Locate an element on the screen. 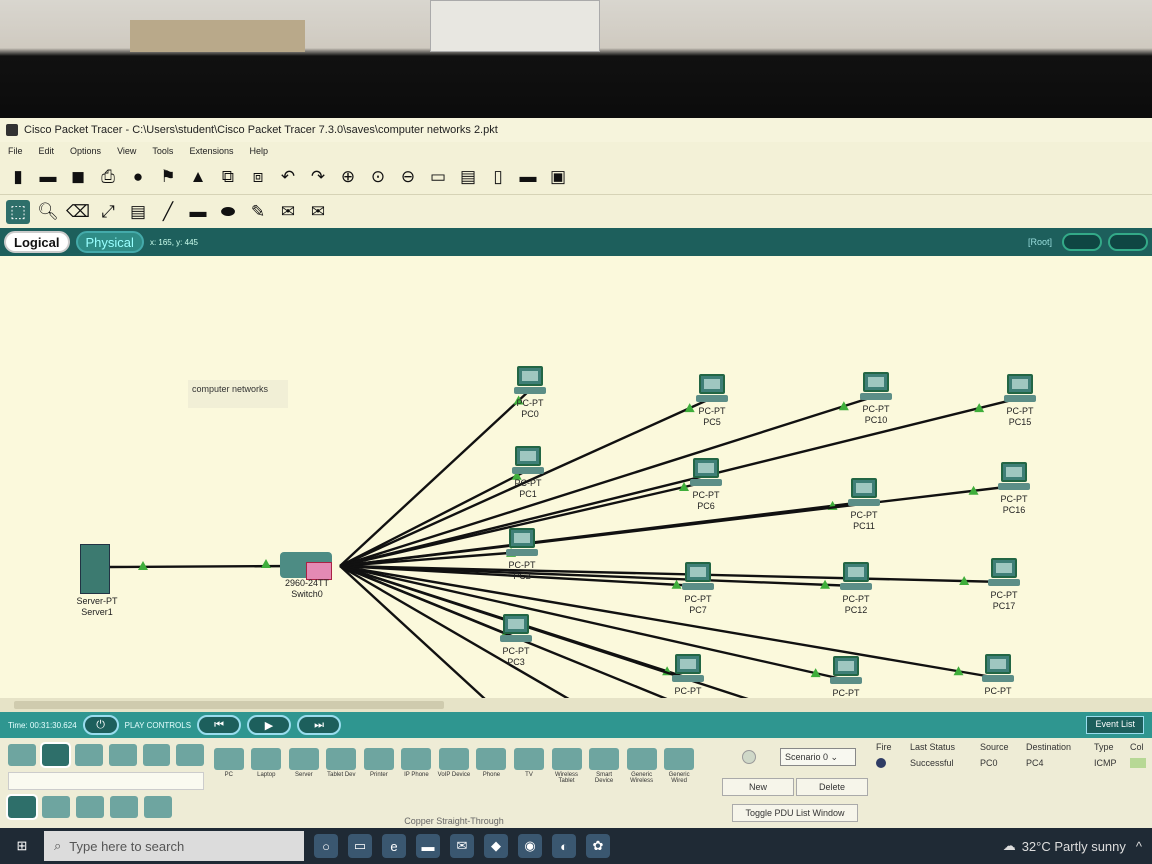 This screenshot has height=864, width=1152. viewport-icon: ▬ is located at coordinates (528, 177).